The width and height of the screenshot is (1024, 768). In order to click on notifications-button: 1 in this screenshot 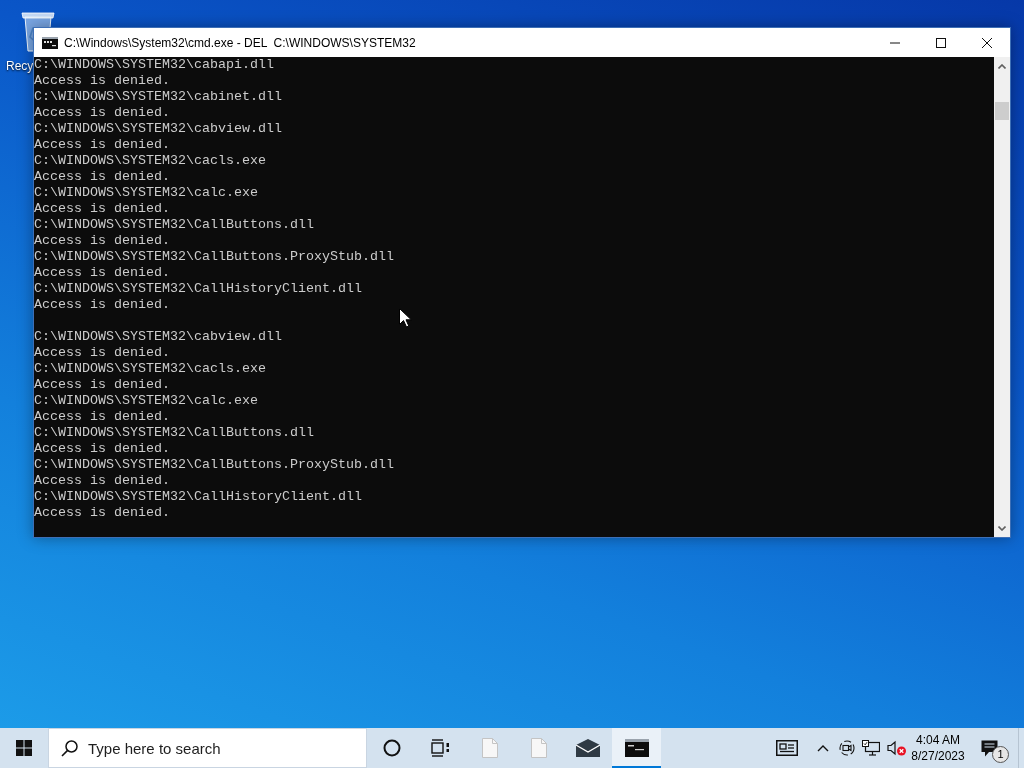, I will do `click(992, 748)`.